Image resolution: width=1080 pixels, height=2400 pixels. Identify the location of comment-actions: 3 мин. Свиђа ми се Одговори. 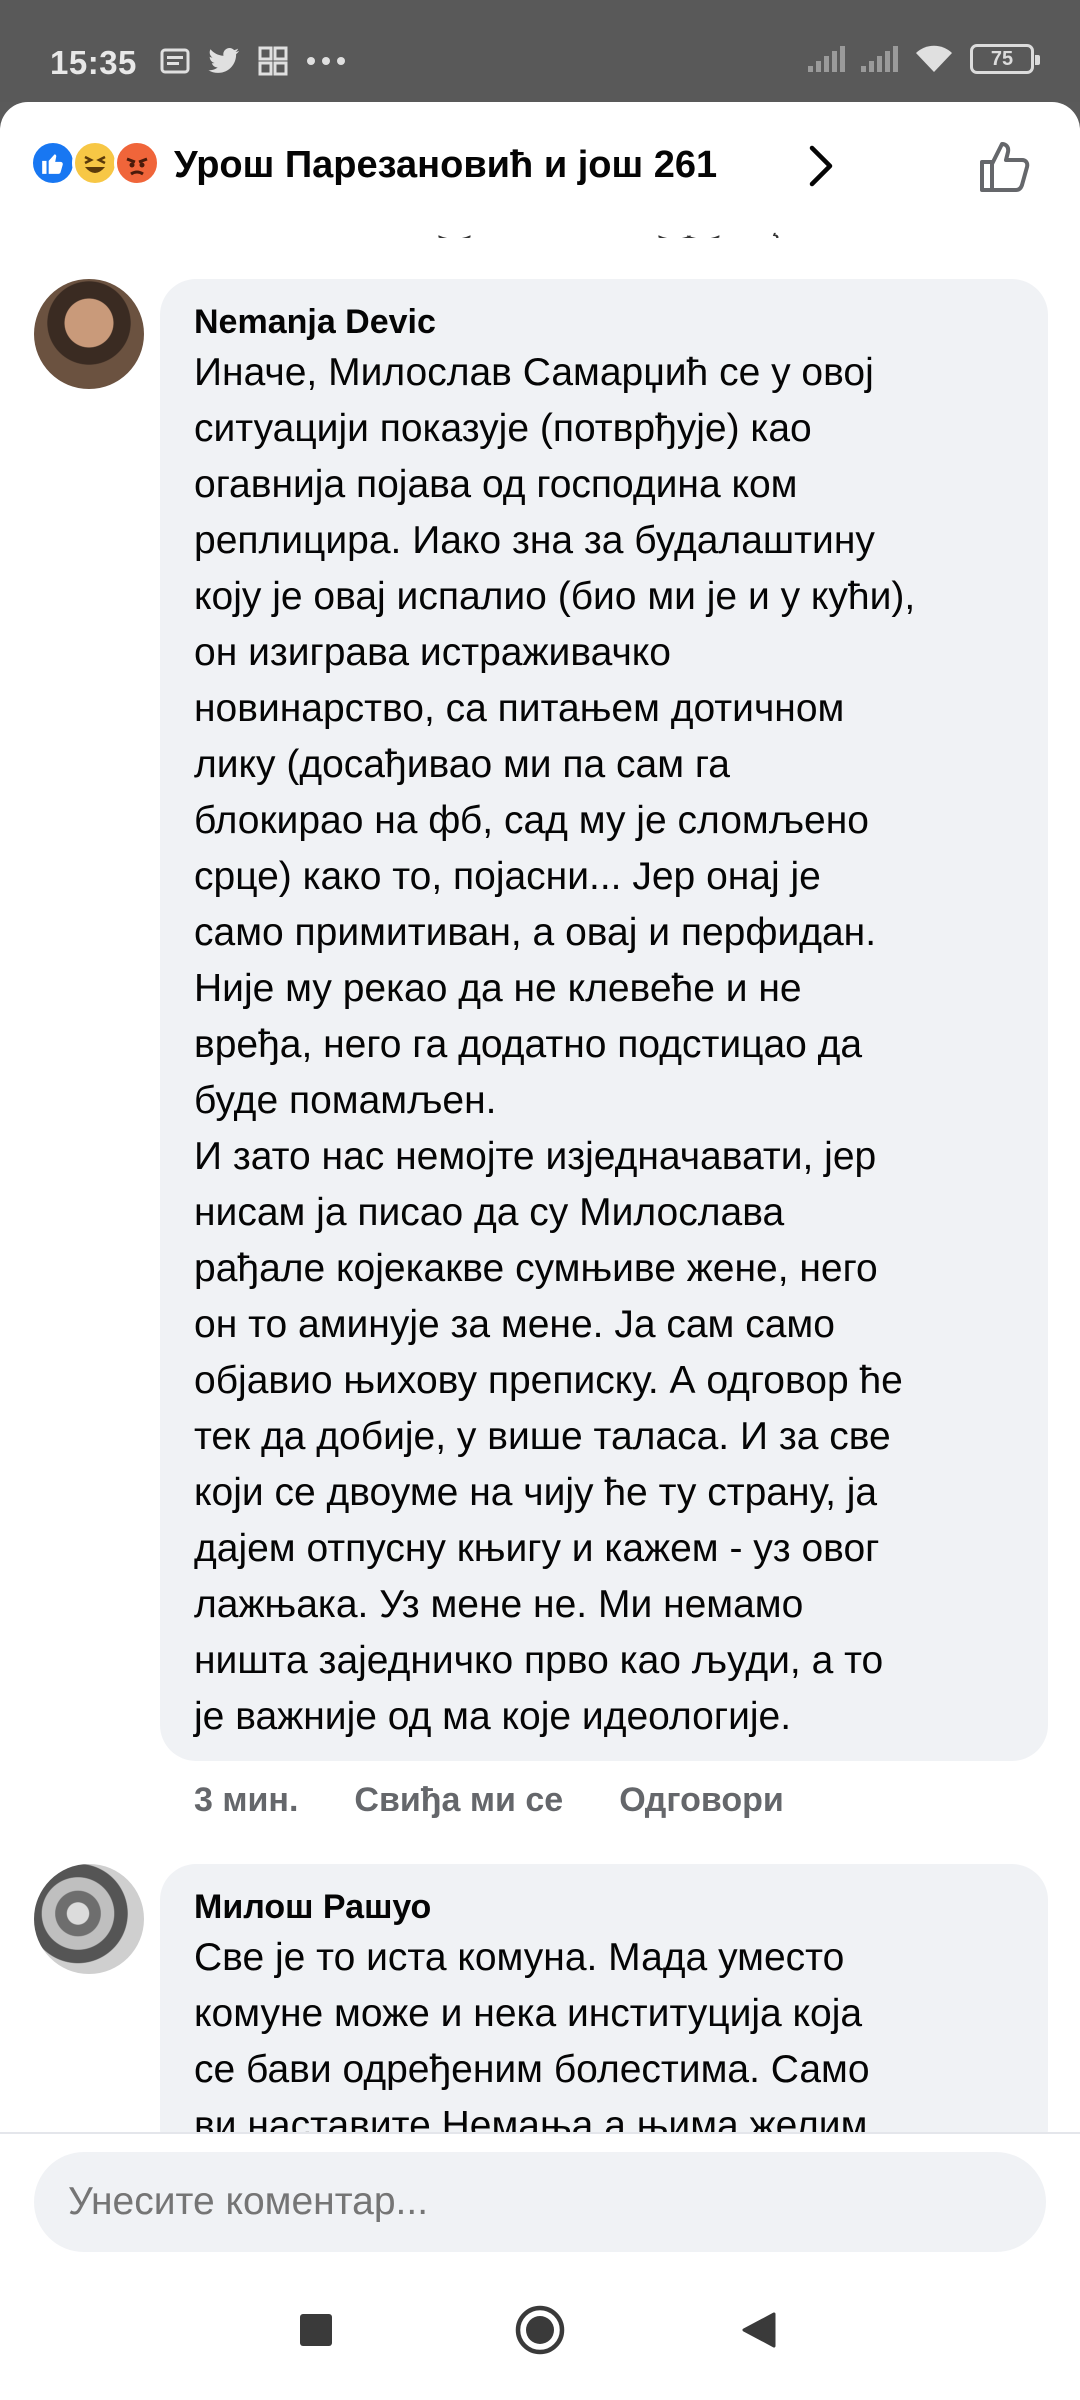
(489, 1800).